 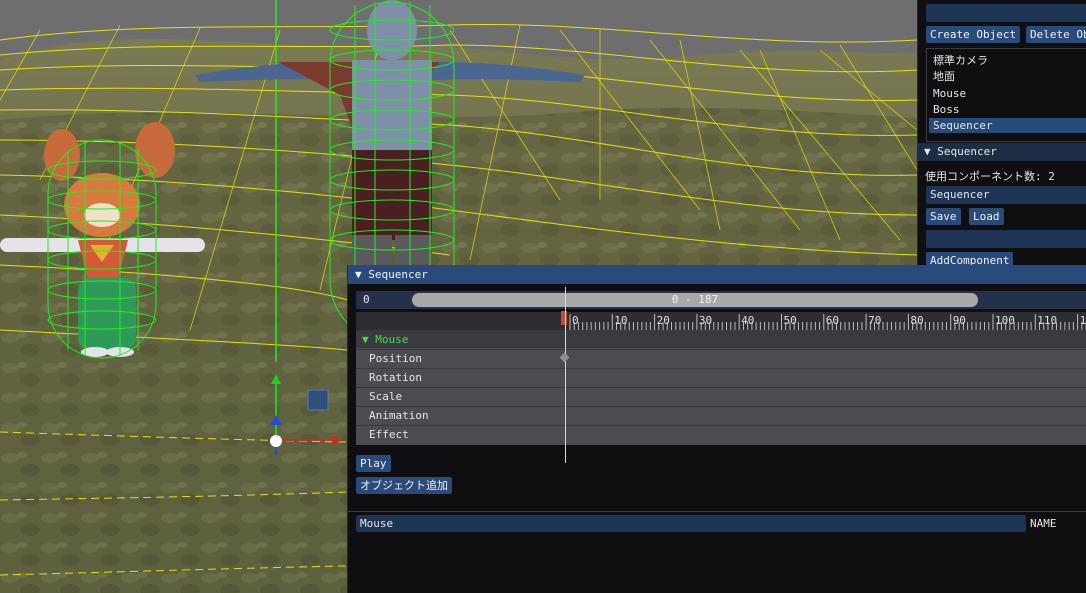 I want to click on ruler-tick-label: 100, so click(x=1005, y=320).